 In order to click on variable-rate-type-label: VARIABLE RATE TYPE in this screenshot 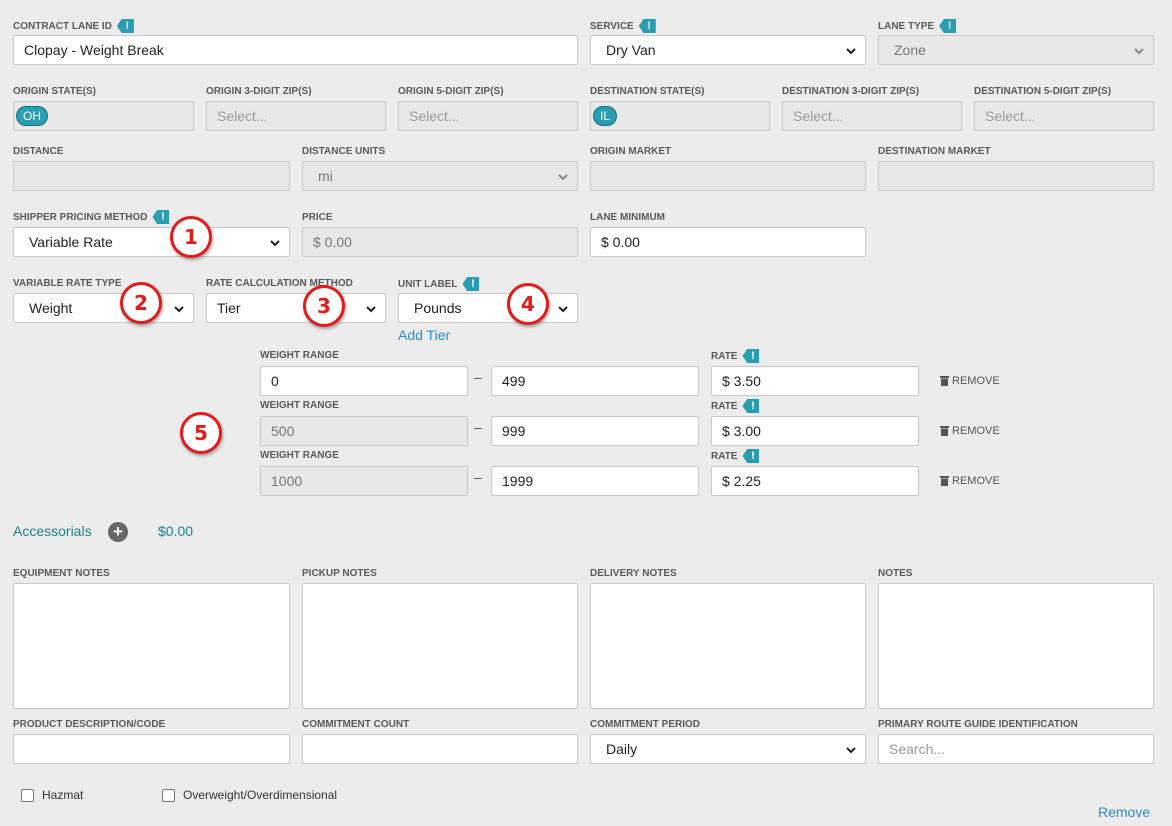, I will do `click(67, 283)`.